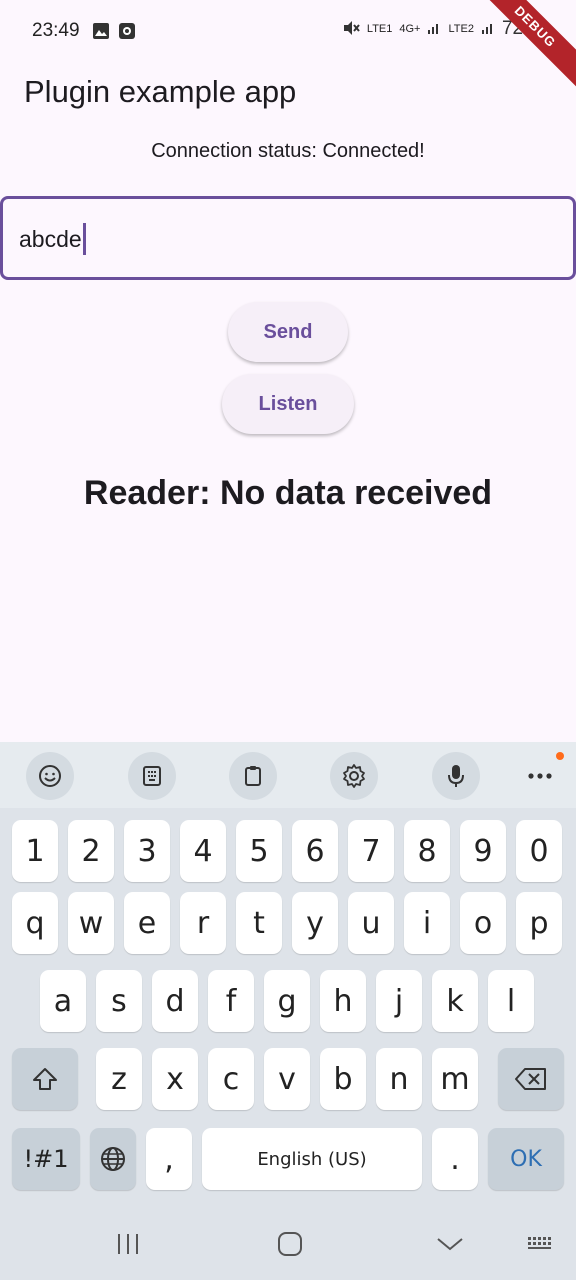 The image size is (576, 1280). What do you see at coordinates (203, 923) in the screenshot?
I see `key-r: r` at bounding box center [203, 923].